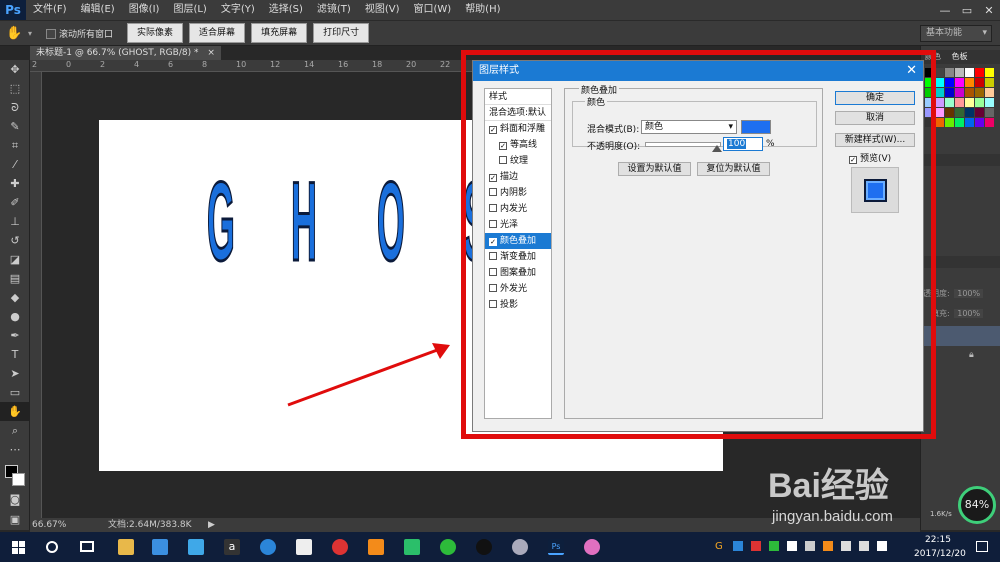  Describe the element at coordinates (738, 546) in the screenshot. I see `shield-tray-icon` at that location.